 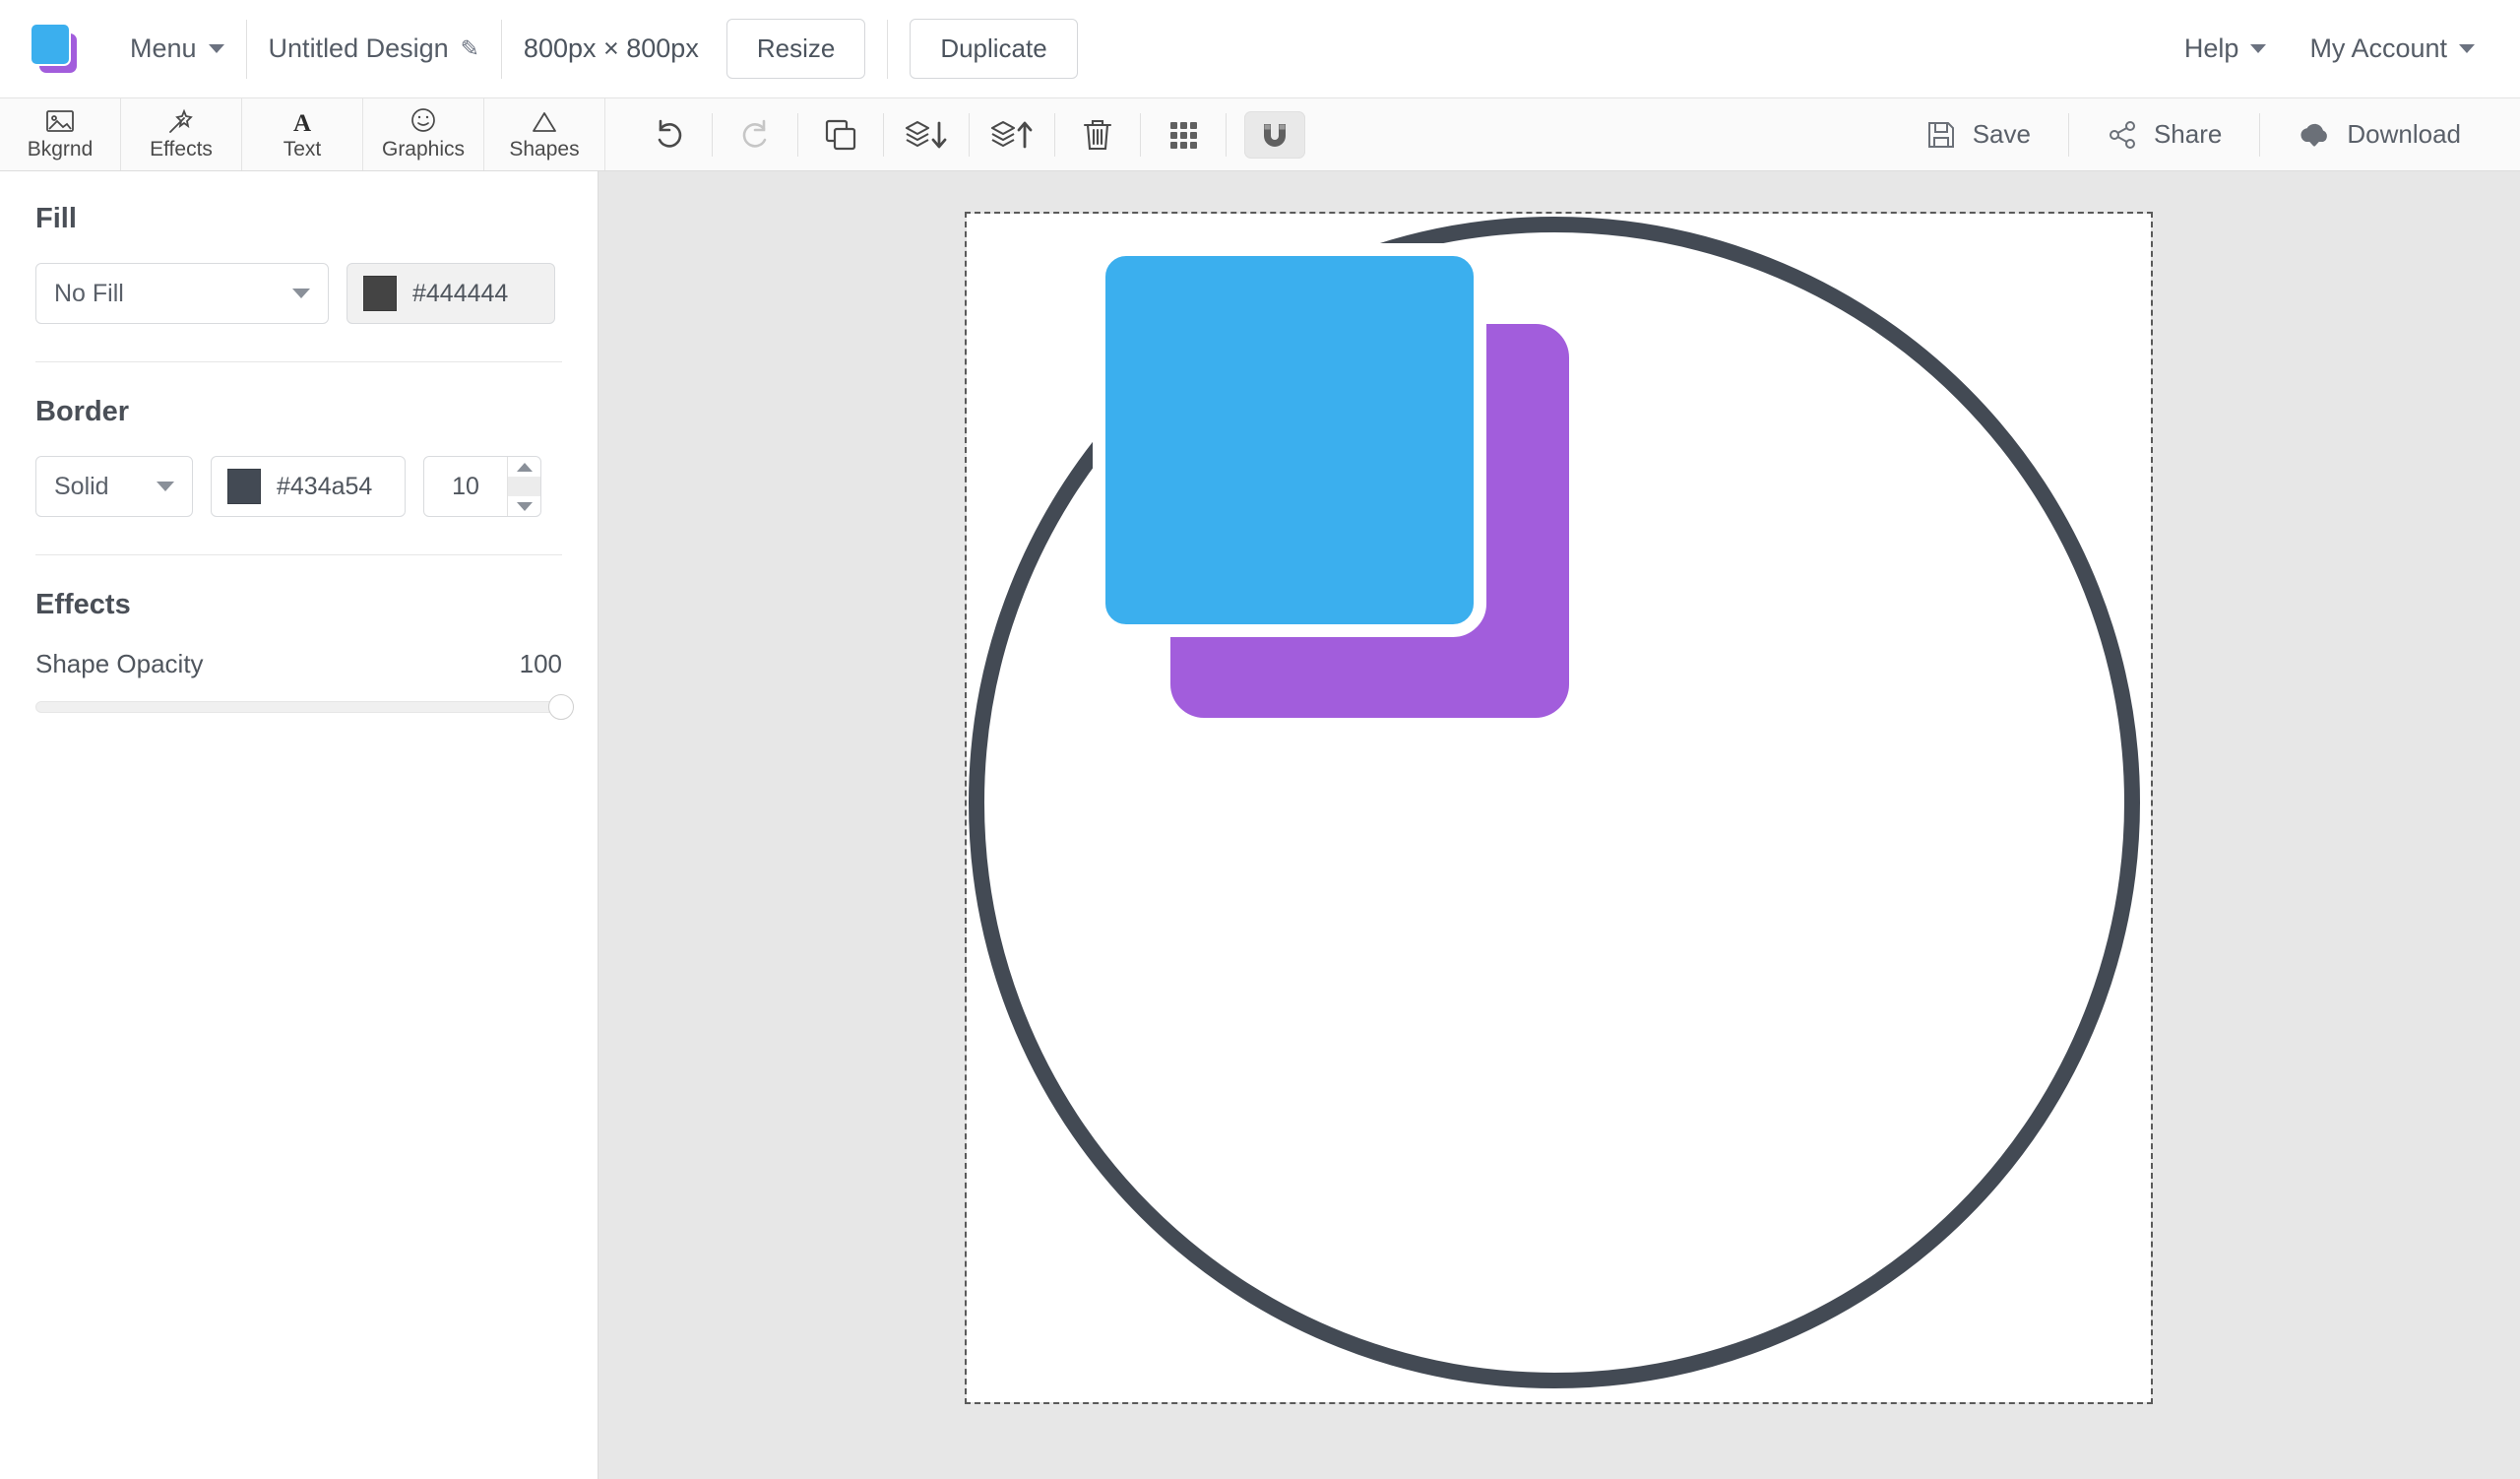 What do you see at coordinates (2122, 135) in the screenshot?
I see `share-nodes-icon` at bounding box center [2122, 135].